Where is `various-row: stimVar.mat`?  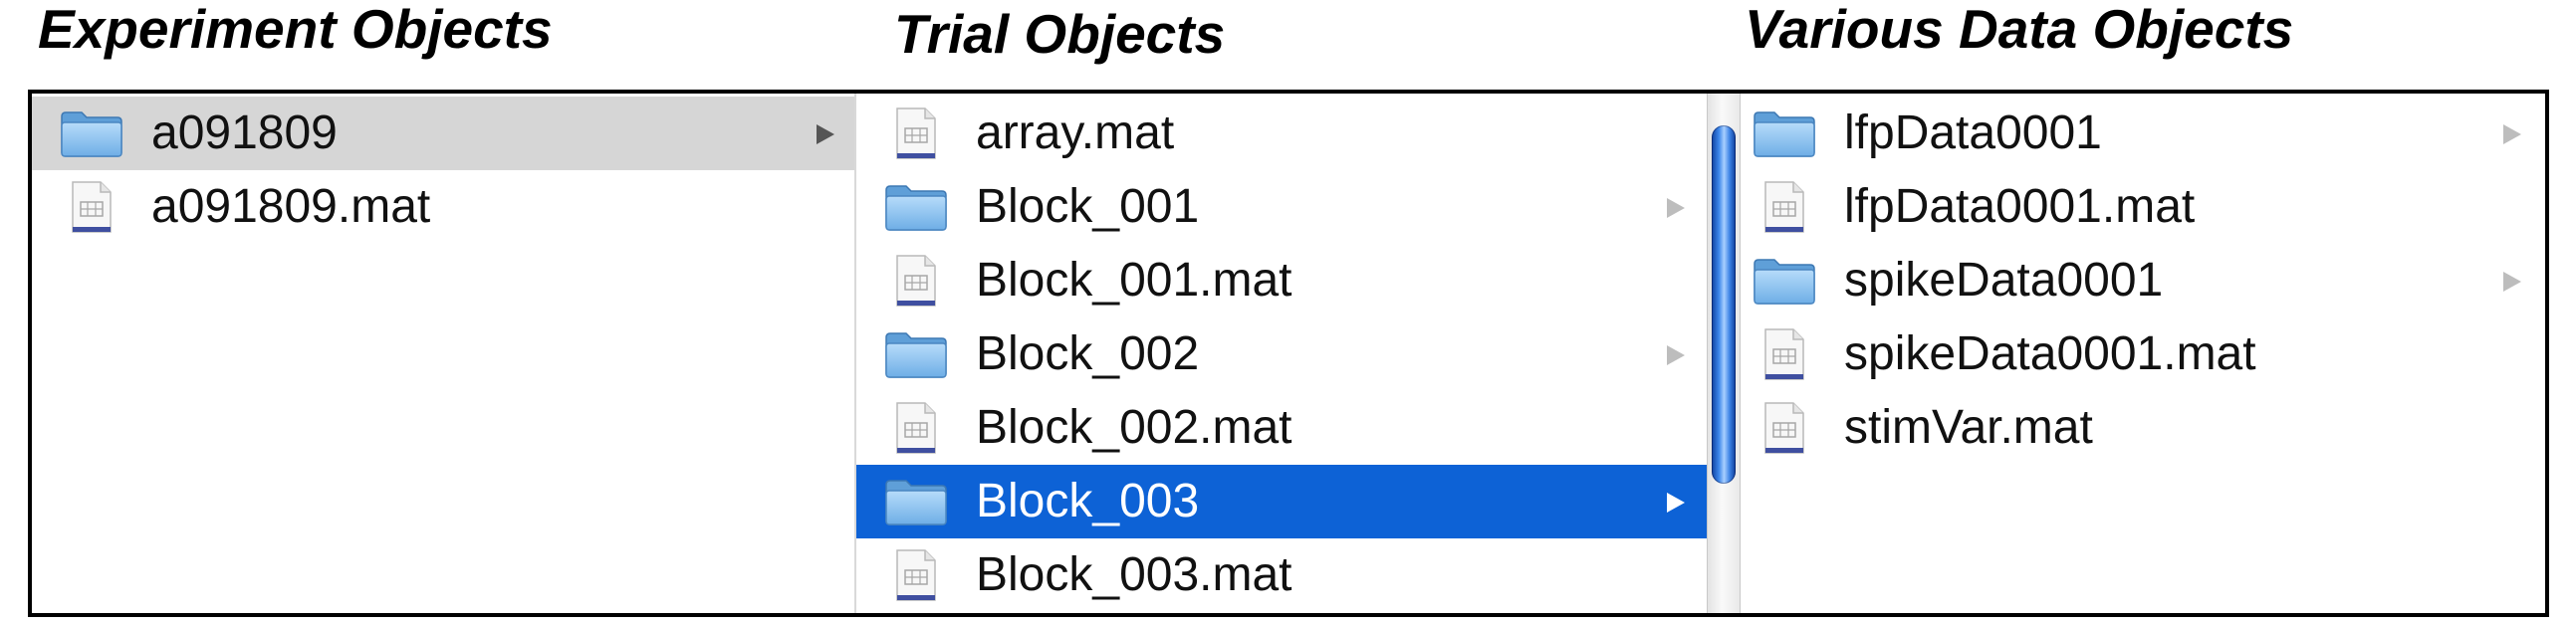
various-row: stimVar.mat is located at coordinates (2143, 428).